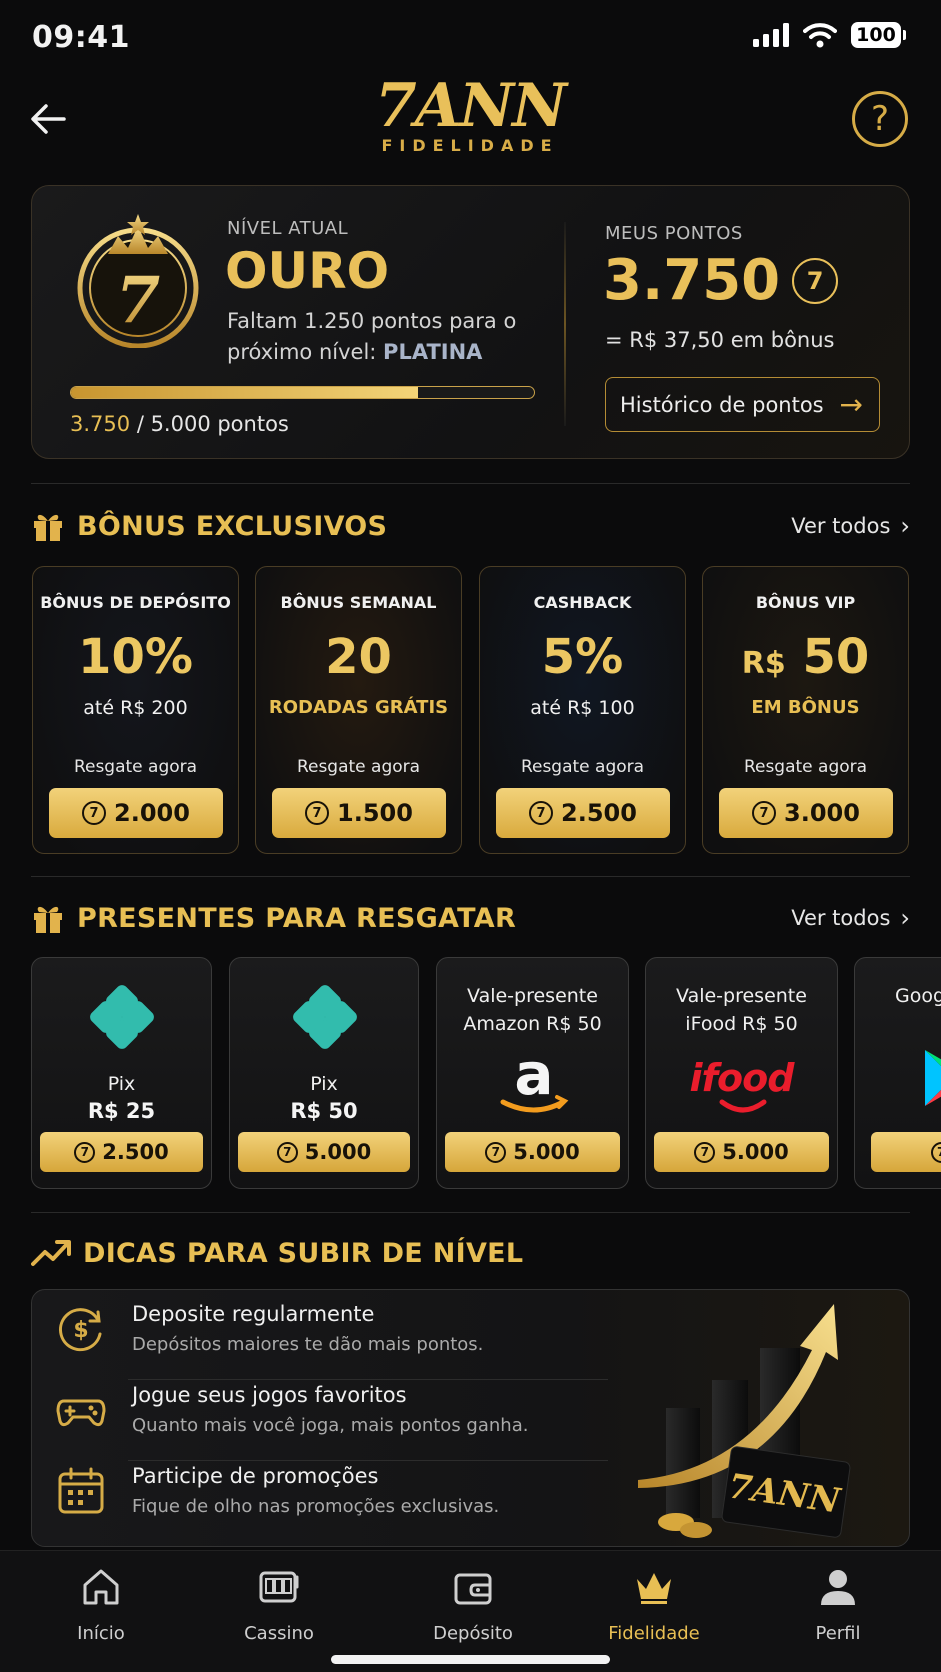  I want to click on gift-card-ifood: Vale-presente iFood R$ 50 ifood 7 5.000, so click(741, 1073).